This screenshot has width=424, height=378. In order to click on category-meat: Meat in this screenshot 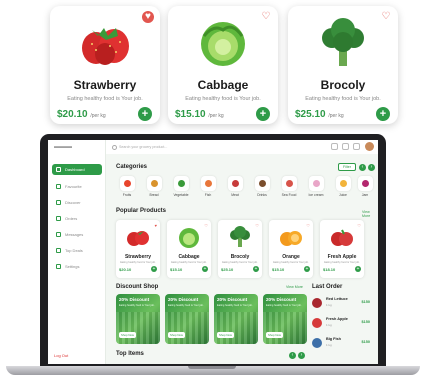, I will do `click(235, 188)`.